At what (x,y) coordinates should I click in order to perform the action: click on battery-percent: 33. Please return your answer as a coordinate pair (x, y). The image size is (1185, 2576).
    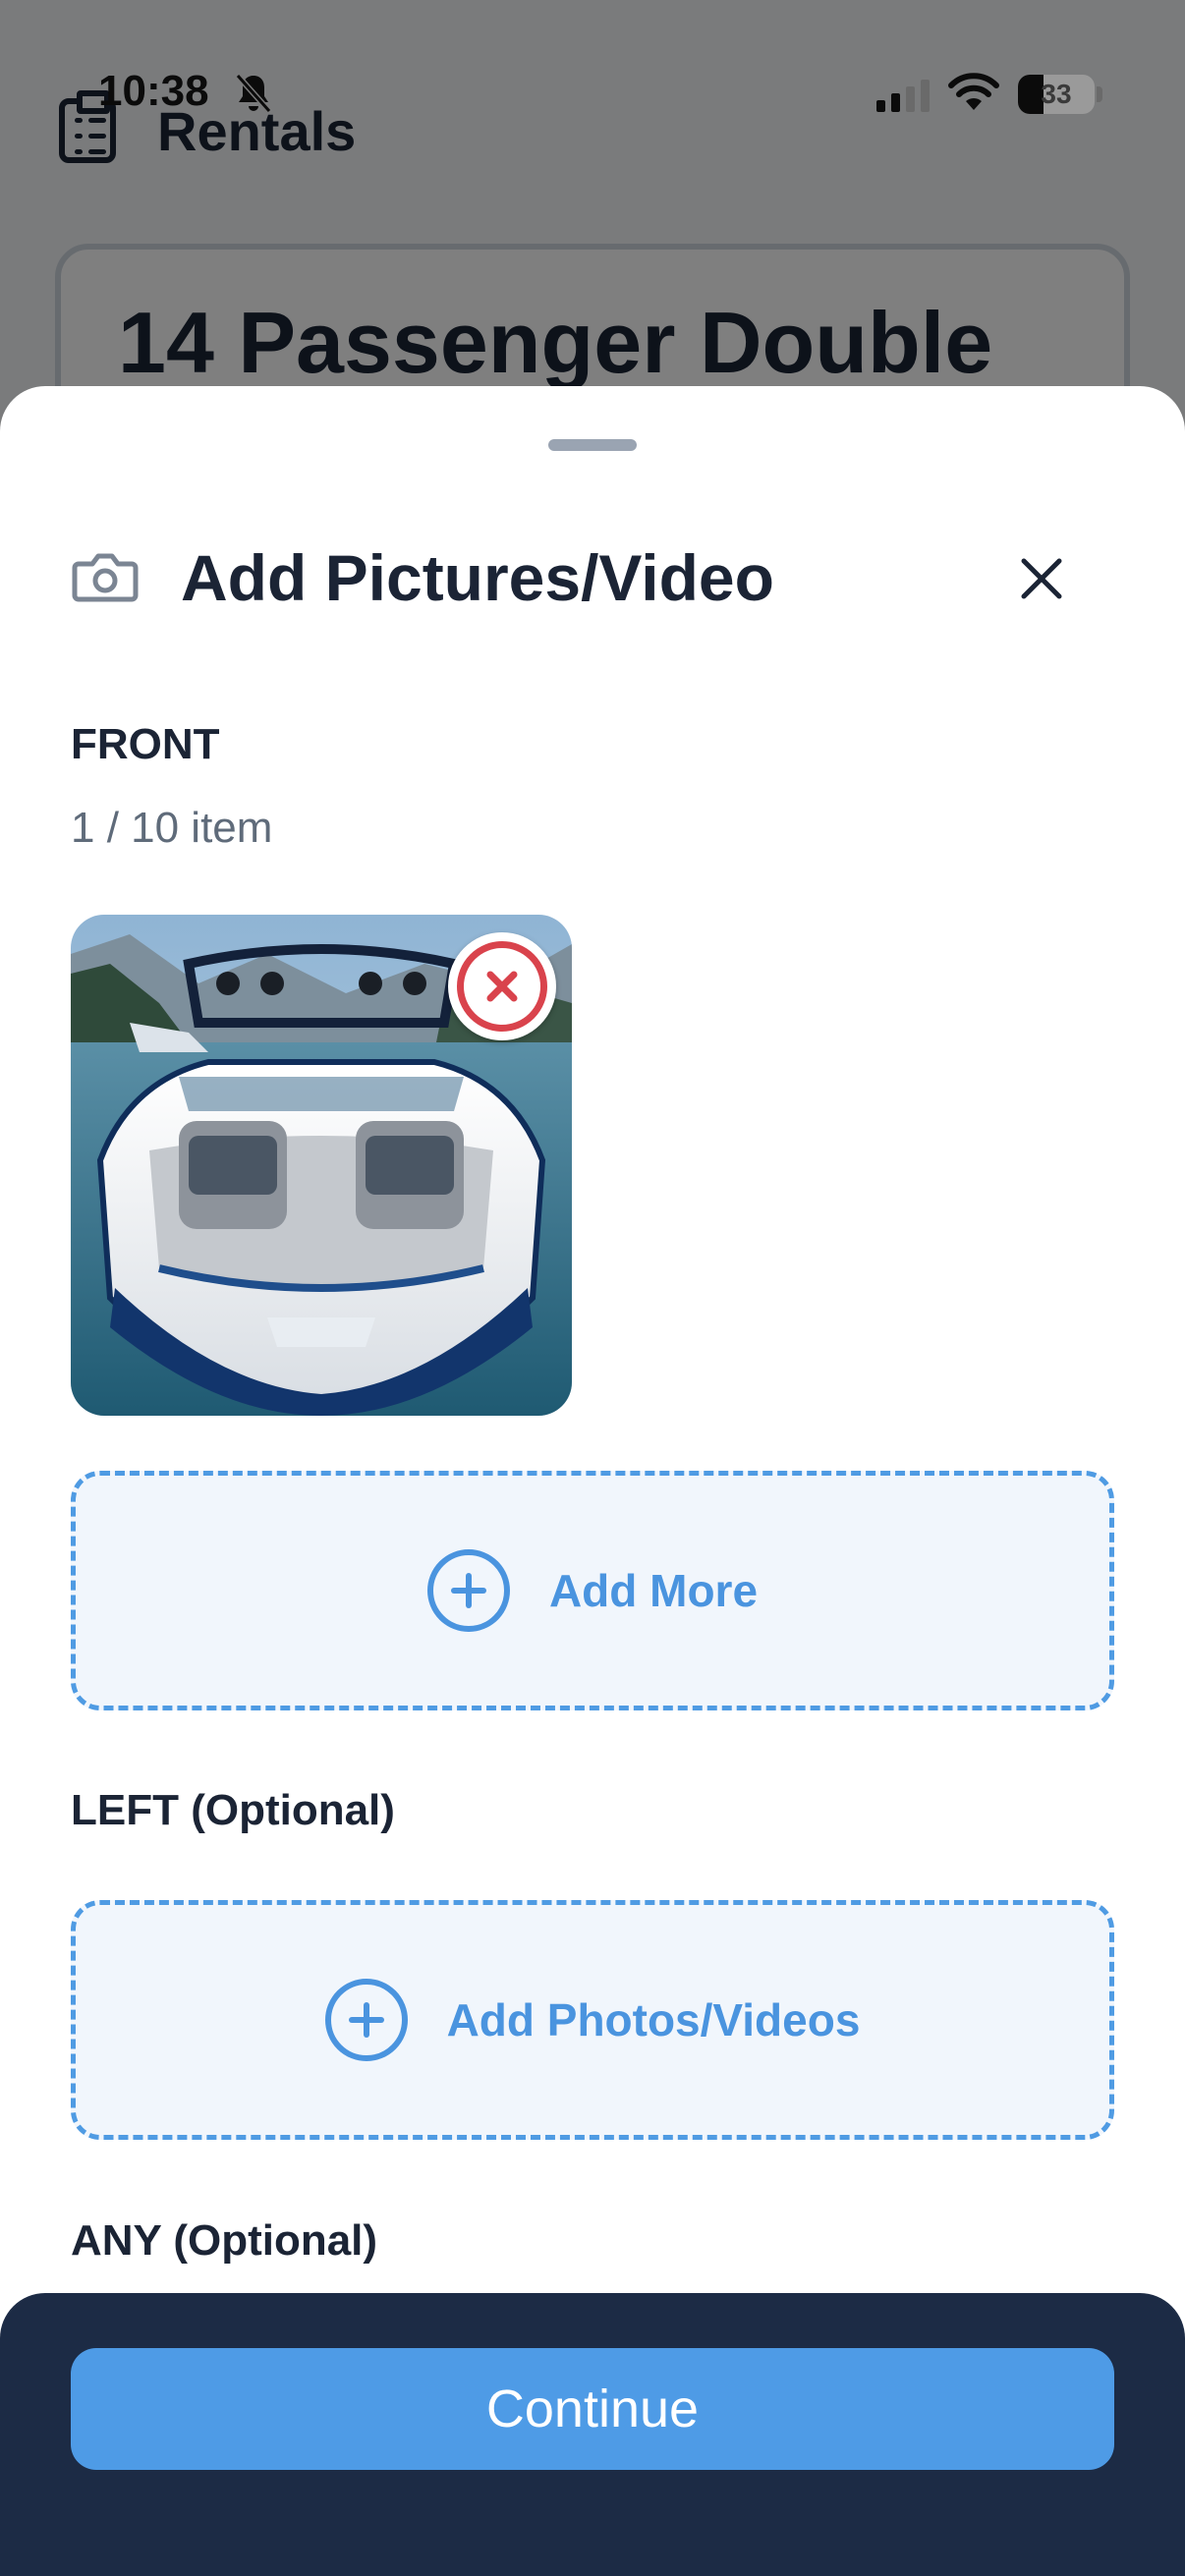
    Looking at the image, I should click on (1057, 94).